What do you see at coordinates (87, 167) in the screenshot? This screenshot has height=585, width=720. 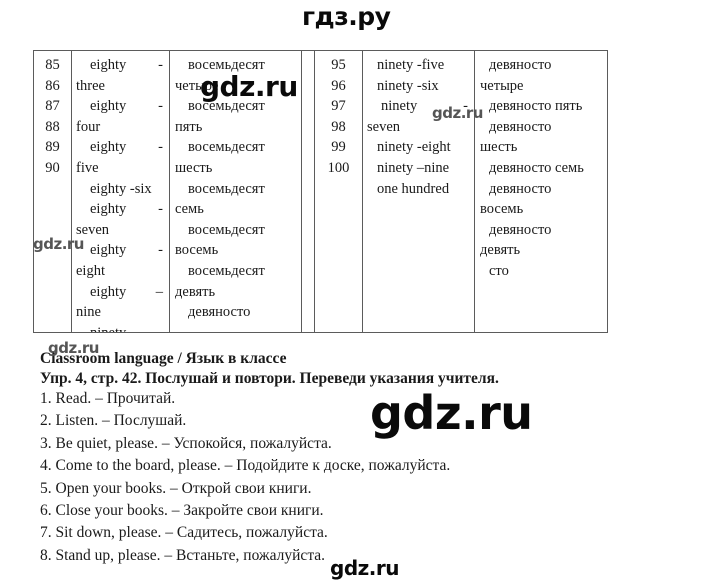 I see `table-cell-english: five` at bounding box center [87, 167].